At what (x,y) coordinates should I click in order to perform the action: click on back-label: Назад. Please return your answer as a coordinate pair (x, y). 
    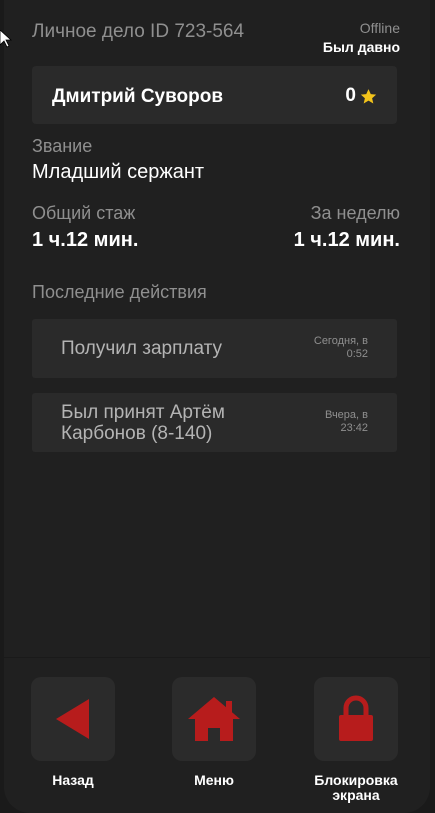
    Looking at the image, I should click on (73, 780).